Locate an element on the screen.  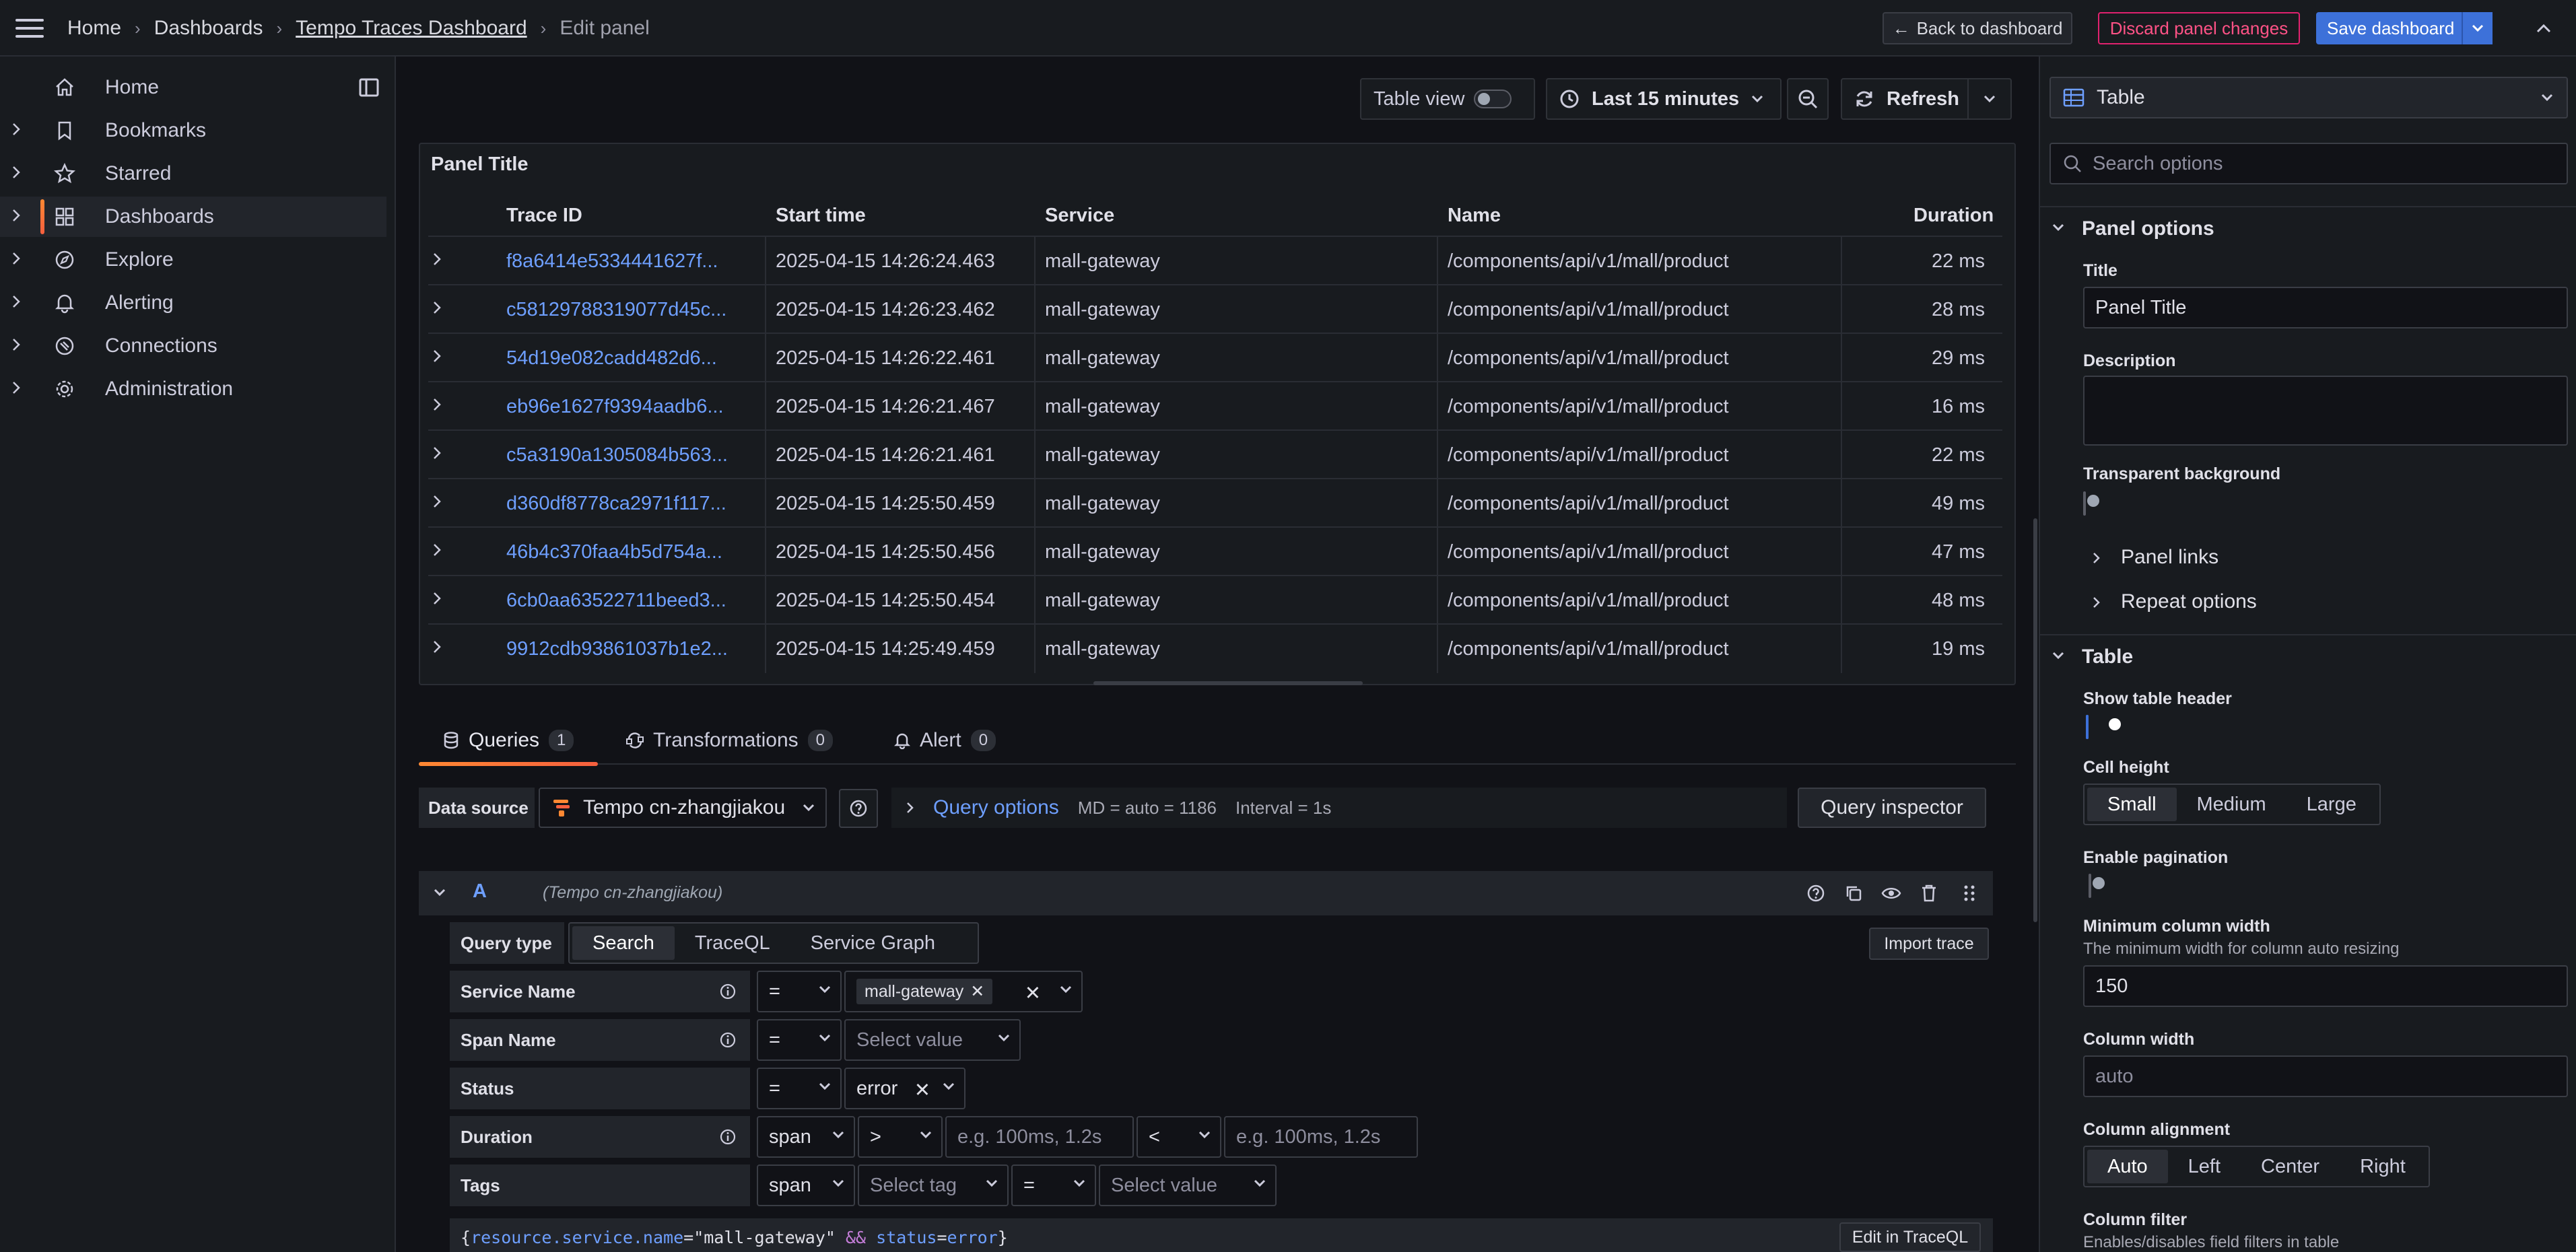
panel-links-section: Panel links is located at coordinates (2325, 557).